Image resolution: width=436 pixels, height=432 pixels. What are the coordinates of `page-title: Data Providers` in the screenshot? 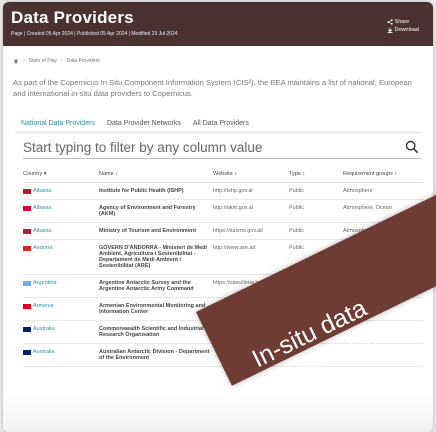 It's located at (72, 17).